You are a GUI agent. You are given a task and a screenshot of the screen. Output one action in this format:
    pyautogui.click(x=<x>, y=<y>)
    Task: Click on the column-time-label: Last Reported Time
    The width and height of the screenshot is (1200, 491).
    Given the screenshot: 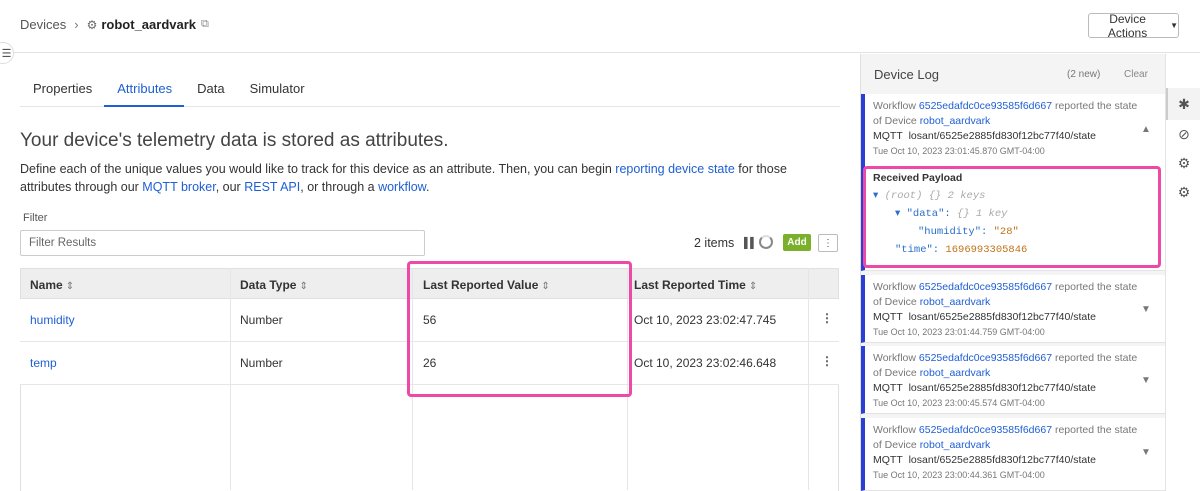 What is the action you would take?
    pyautogui.click(x=690, y=285)
    